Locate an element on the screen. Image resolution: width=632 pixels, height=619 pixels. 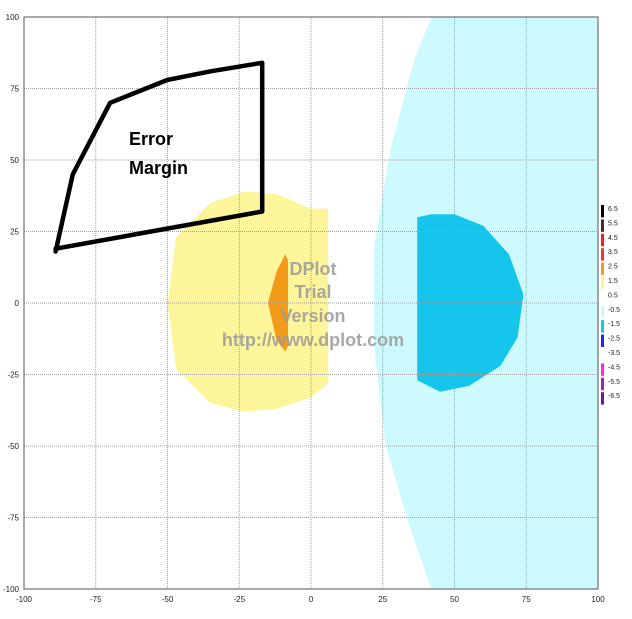
x-tick-label: 25 is located at coordinates (382, 599).